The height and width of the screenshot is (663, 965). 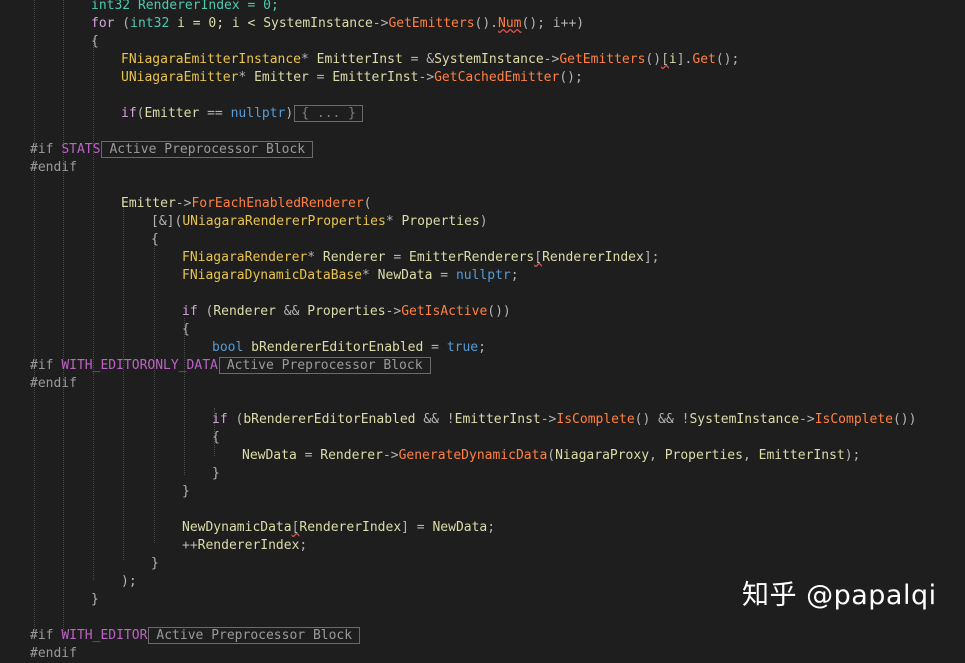 What do you see at coordinates (651, 257) in the screenshot?
I see `code-token: ];` at bounding box center [651, 257].